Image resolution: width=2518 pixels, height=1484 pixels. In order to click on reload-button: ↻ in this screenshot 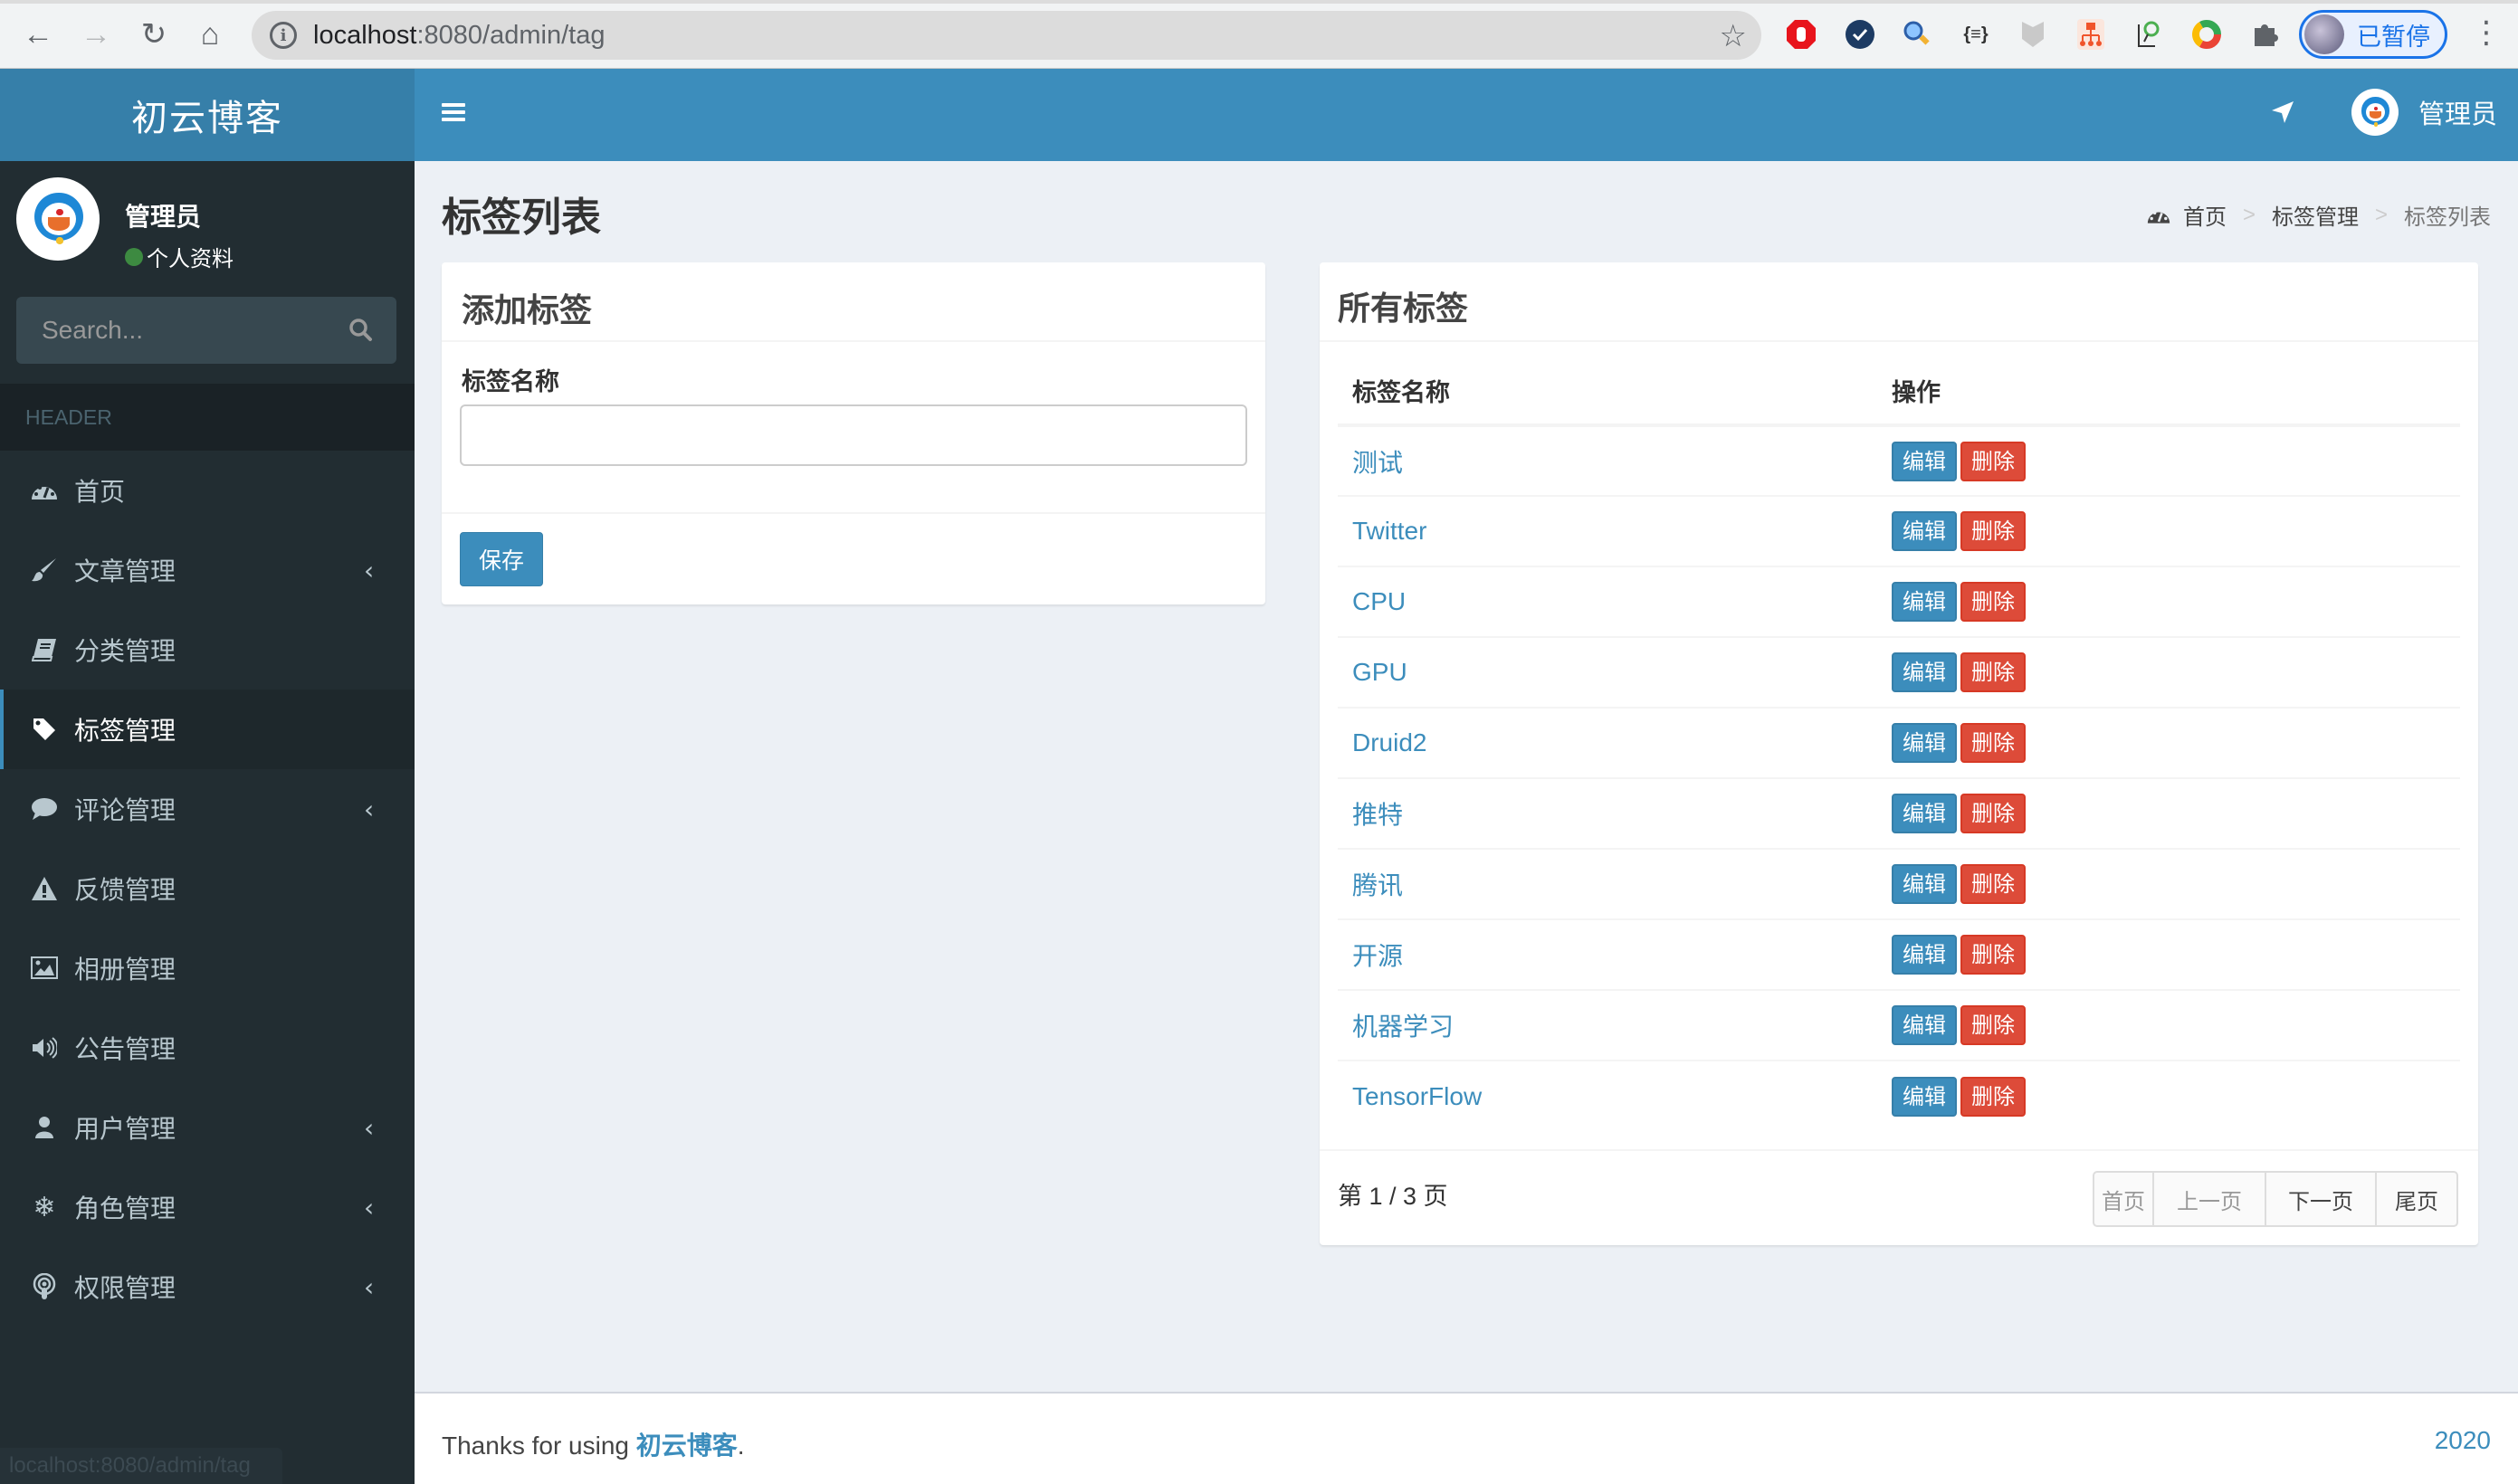, I will do `click(154, 34)`.